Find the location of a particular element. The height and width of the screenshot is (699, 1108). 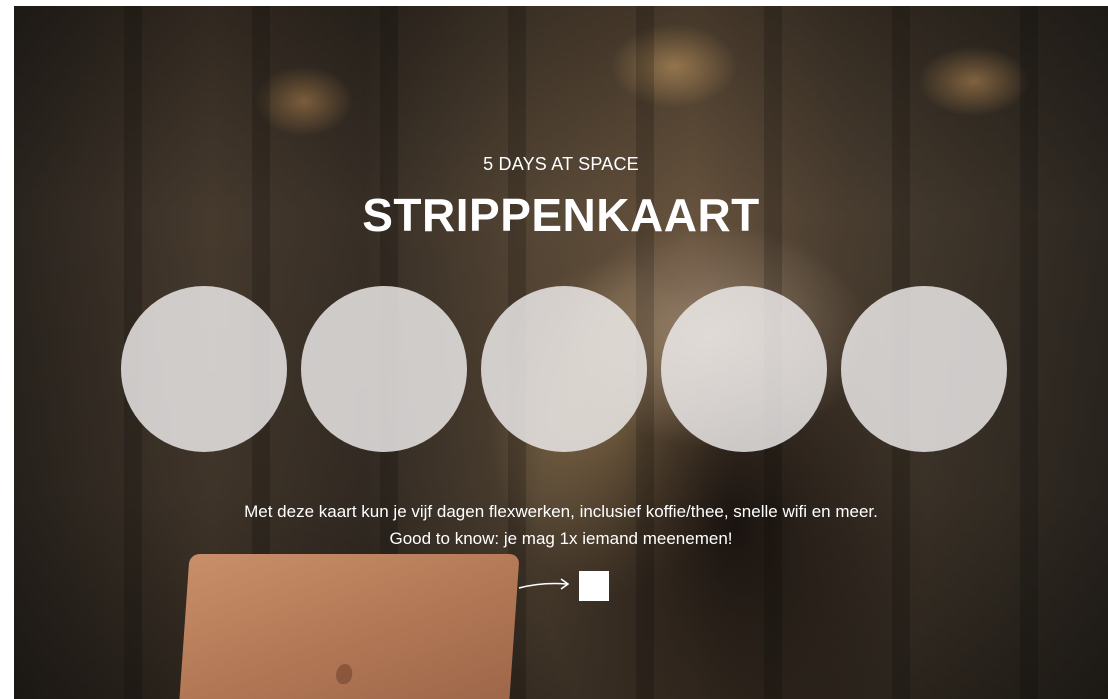

card-title: STRIPPENKAART is located at coordinates (561, 215).